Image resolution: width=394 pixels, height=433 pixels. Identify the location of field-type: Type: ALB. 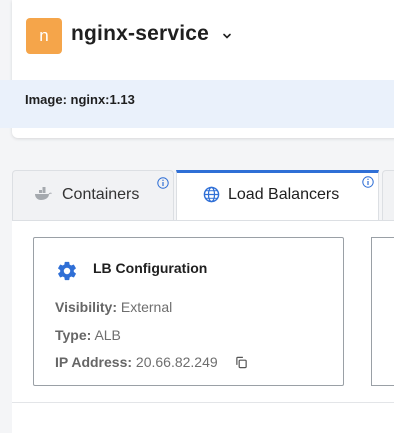
(88, 335).